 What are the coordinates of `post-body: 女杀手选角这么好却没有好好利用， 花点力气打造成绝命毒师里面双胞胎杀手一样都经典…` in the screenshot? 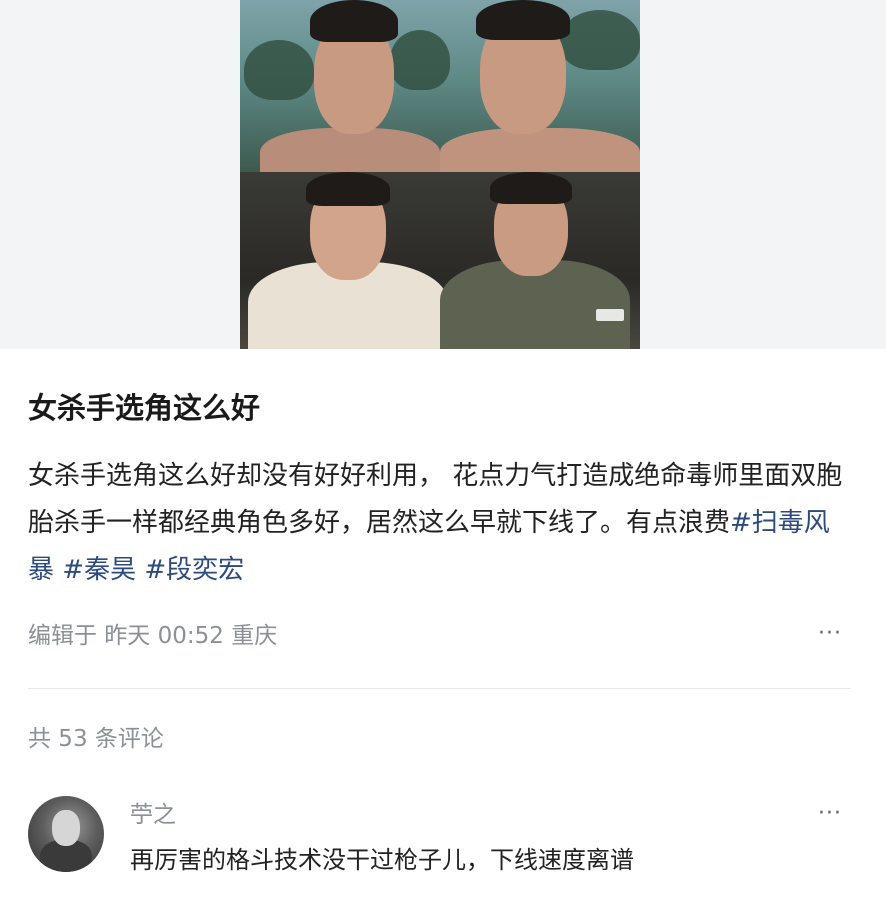 It's located at (438, 523).